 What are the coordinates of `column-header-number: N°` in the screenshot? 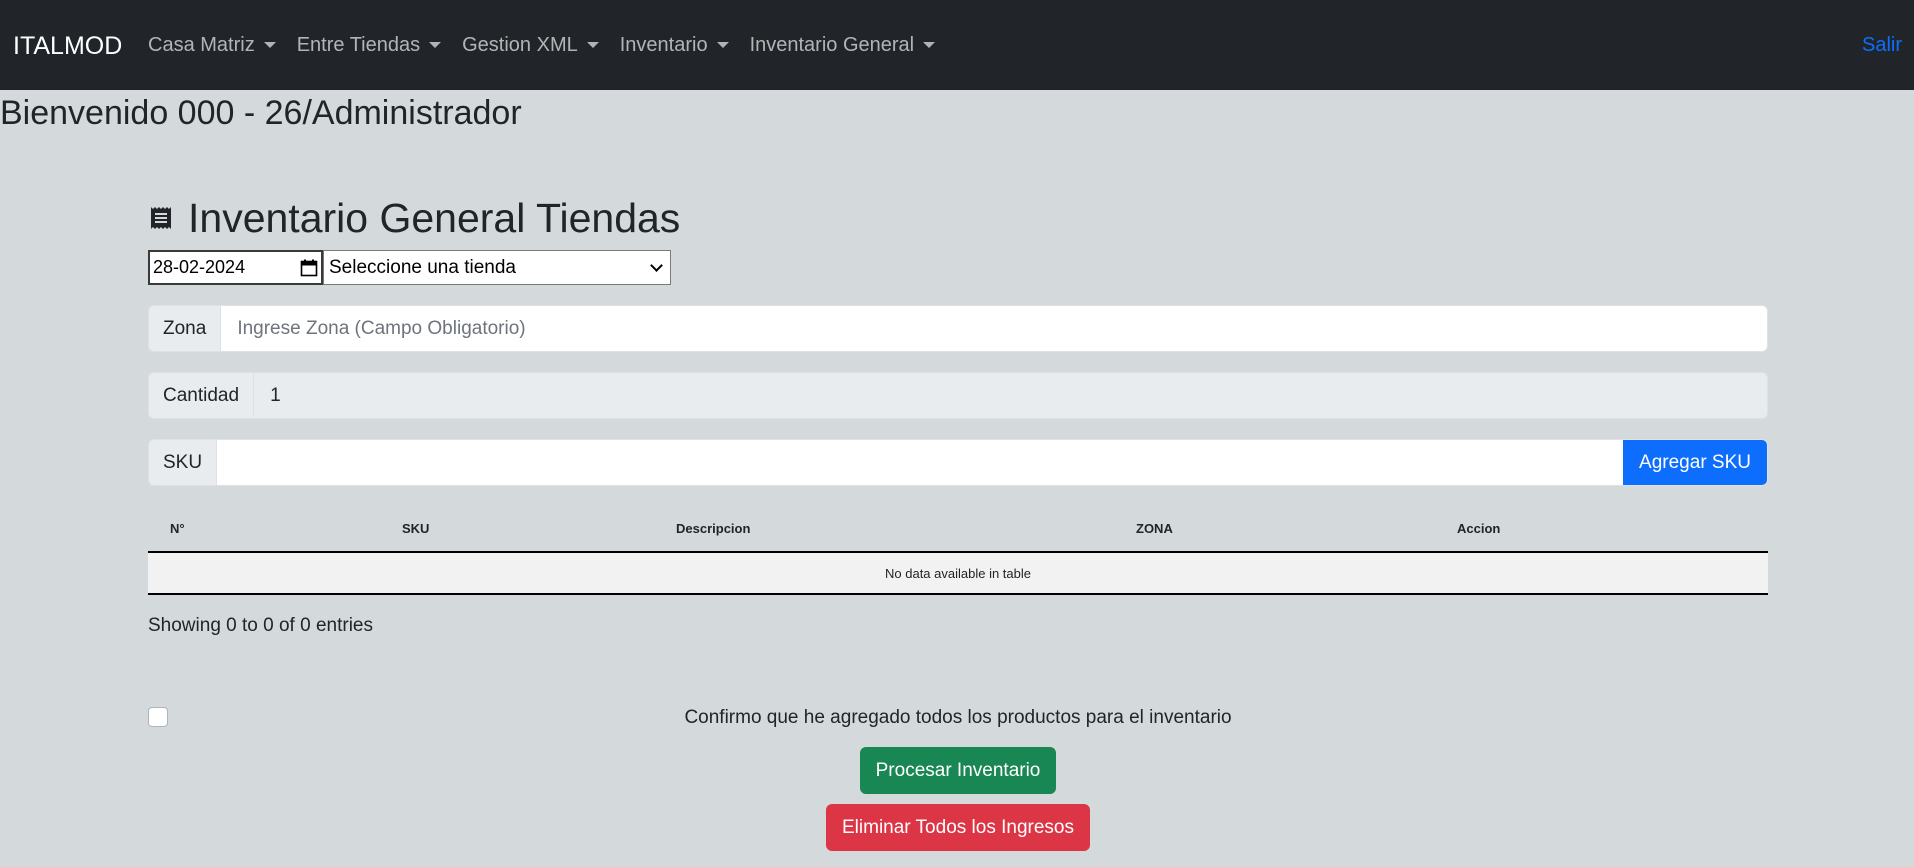 It's located at (264, 528).